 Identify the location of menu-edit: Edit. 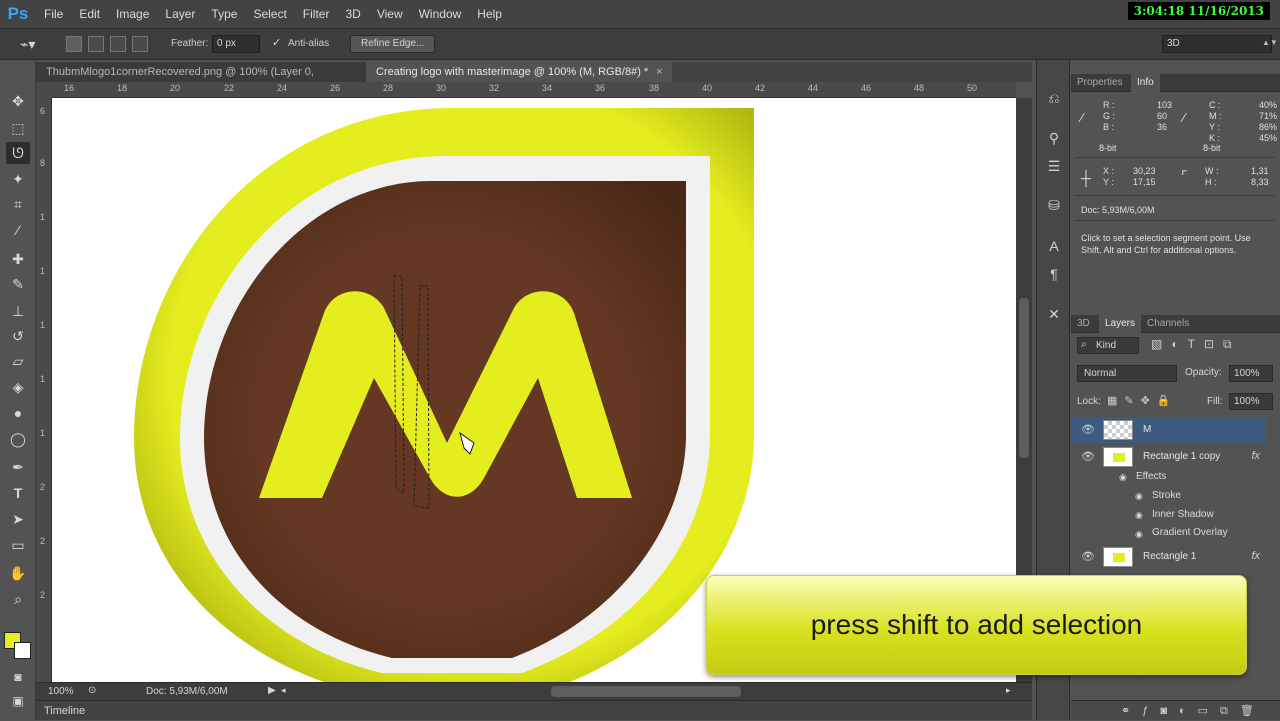
(89, 14).